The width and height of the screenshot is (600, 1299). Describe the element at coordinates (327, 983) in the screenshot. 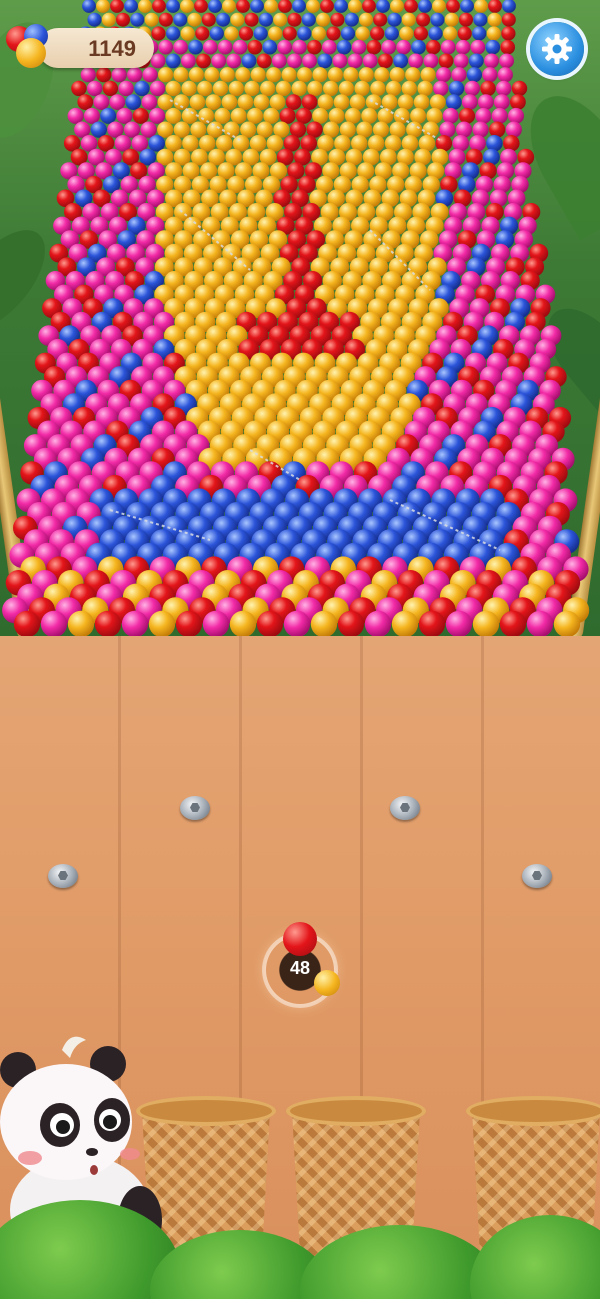

I see `next-bubble` at that location.